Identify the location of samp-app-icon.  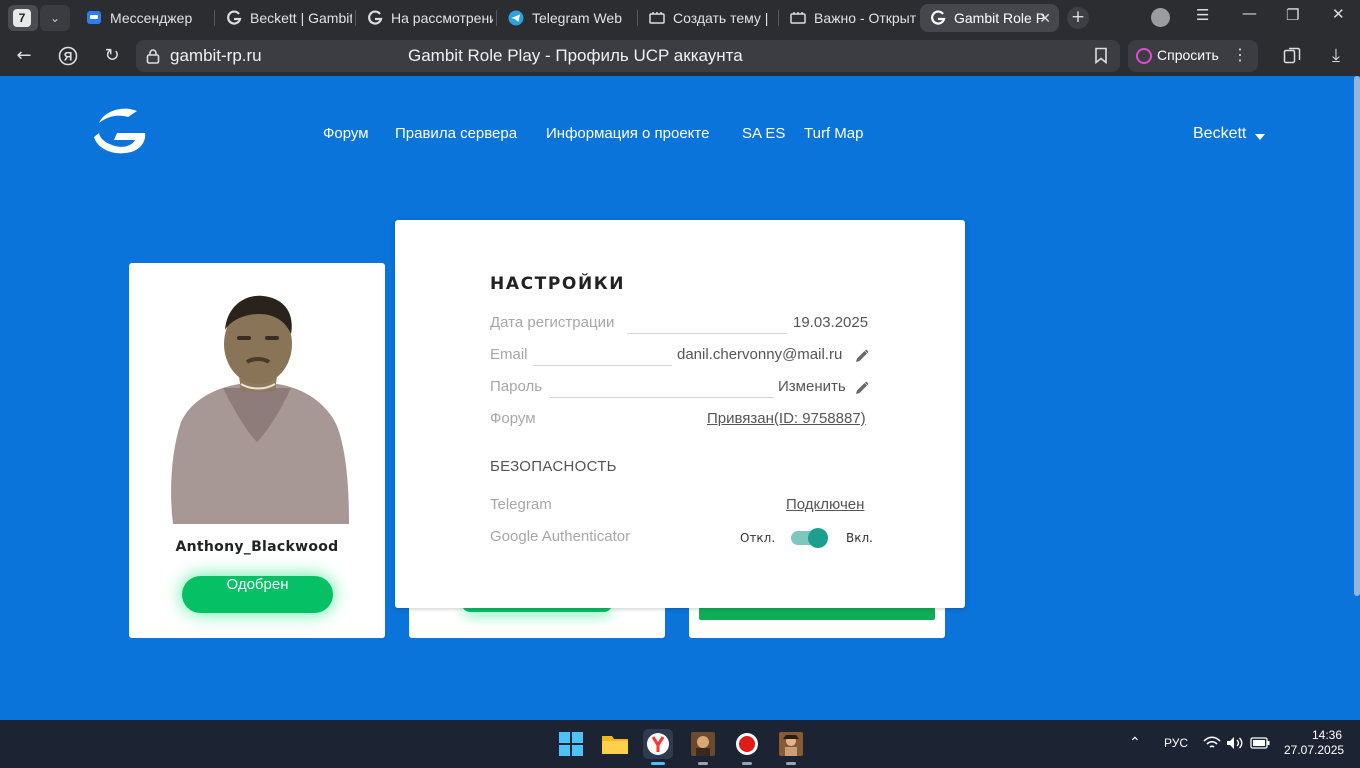
(791, 747).